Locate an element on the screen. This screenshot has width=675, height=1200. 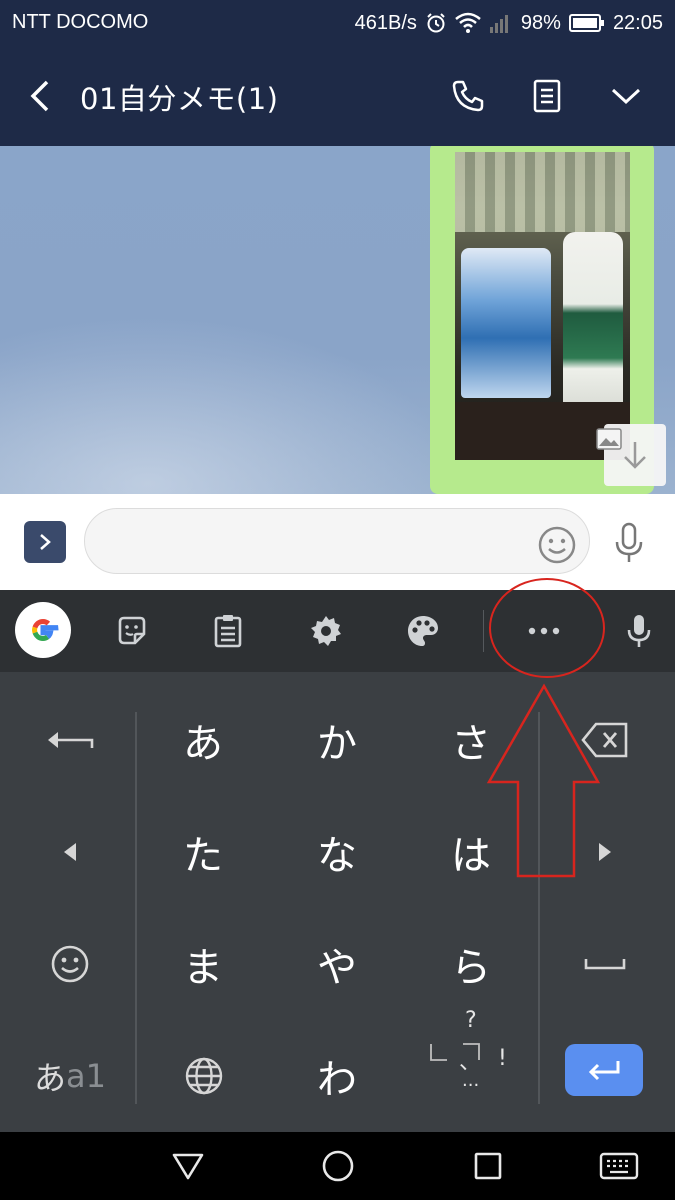
google-icon is located at coordinates (45, 630).